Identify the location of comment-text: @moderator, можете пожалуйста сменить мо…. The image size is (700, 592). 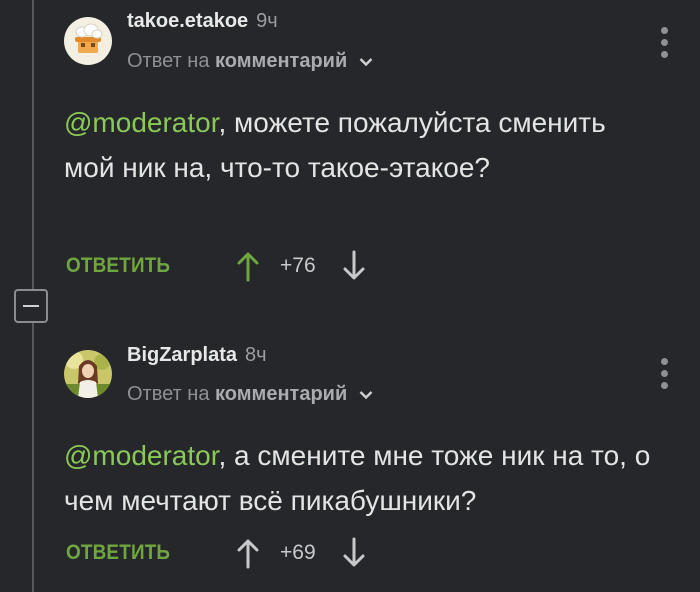
(362, 145).